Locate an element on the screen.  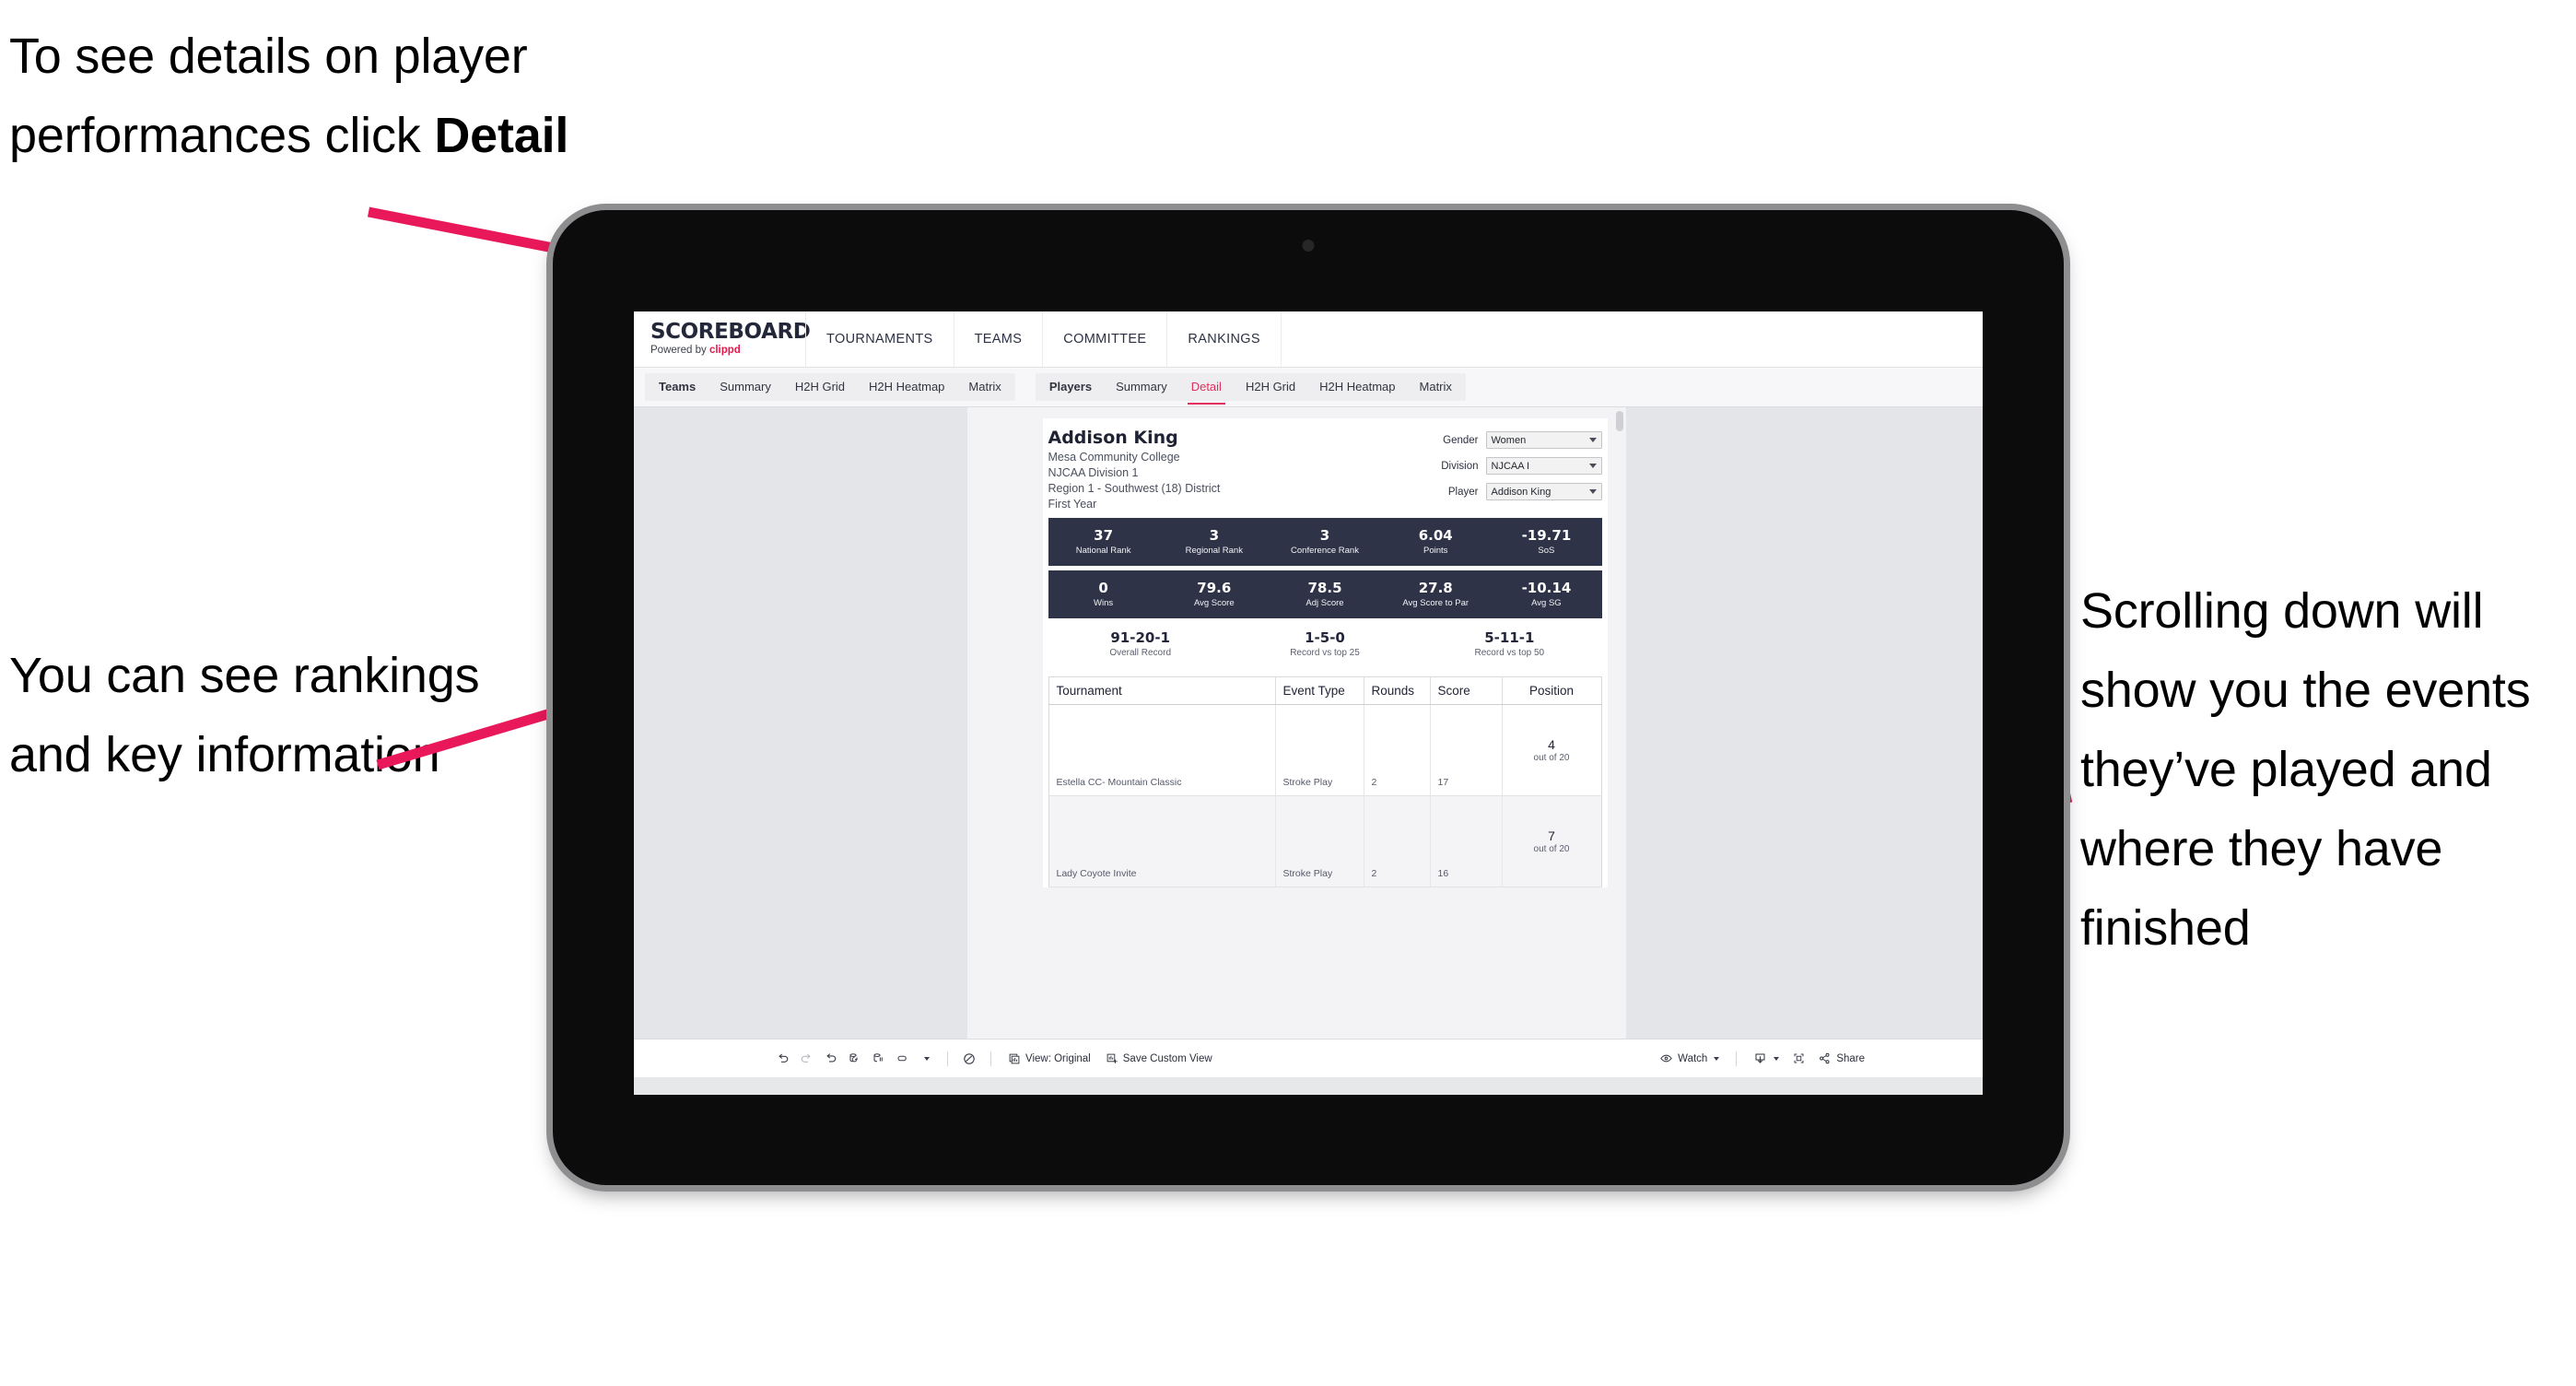
tab-players-matrix: Matrix is located at coordinates (1436, 387).